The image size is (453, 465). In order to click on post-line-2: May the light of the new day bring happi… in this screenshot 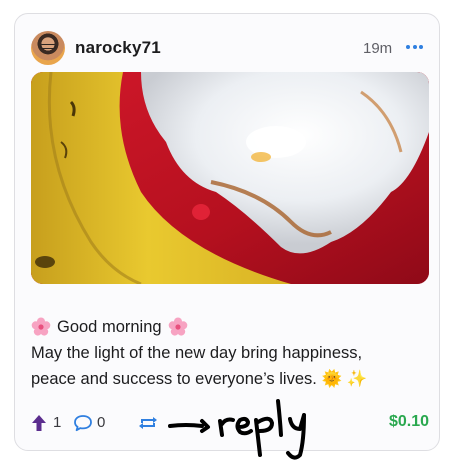, I will do `click(197, 353)`.